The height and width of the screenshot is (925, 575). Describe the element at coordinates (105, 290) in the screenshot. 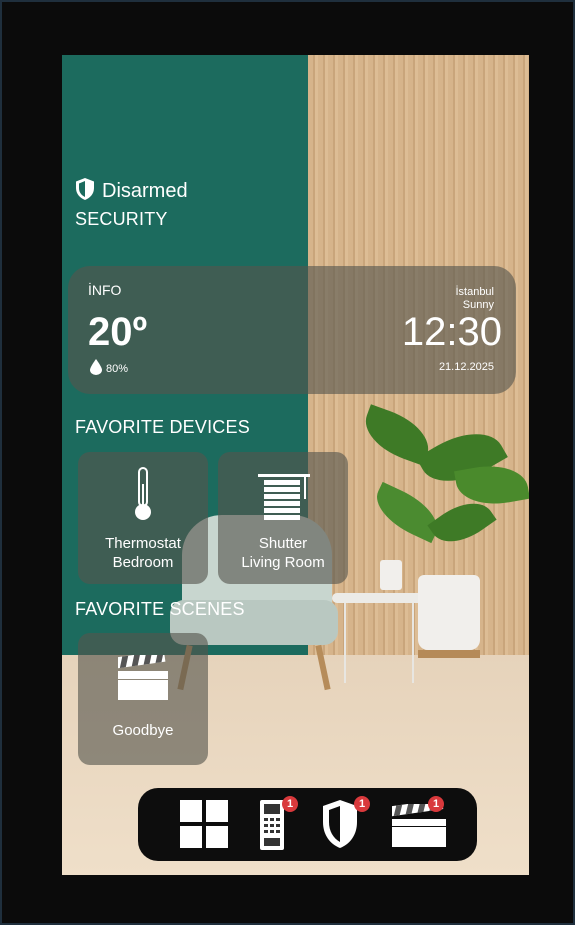

I see `info-label: İNFO` at that location.